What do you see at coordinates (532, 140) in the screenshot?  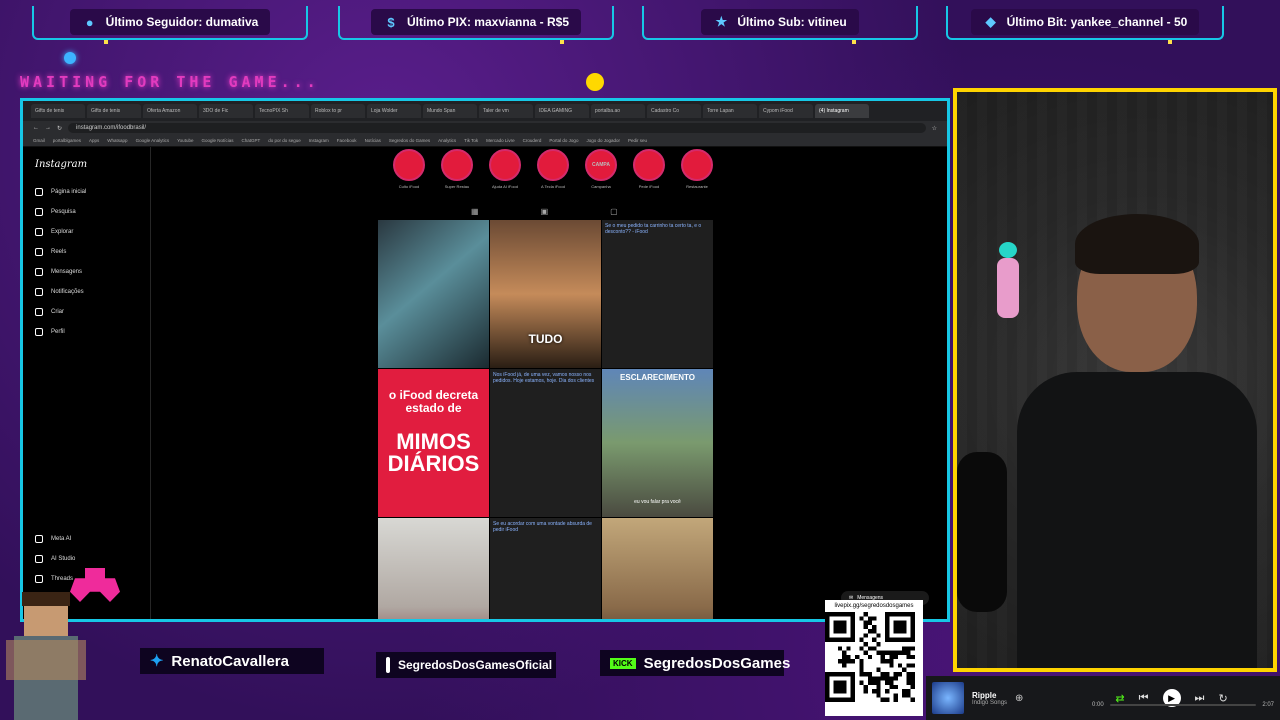 I see `bookmark-item: Crouderd` at bounding box center [532, 140].